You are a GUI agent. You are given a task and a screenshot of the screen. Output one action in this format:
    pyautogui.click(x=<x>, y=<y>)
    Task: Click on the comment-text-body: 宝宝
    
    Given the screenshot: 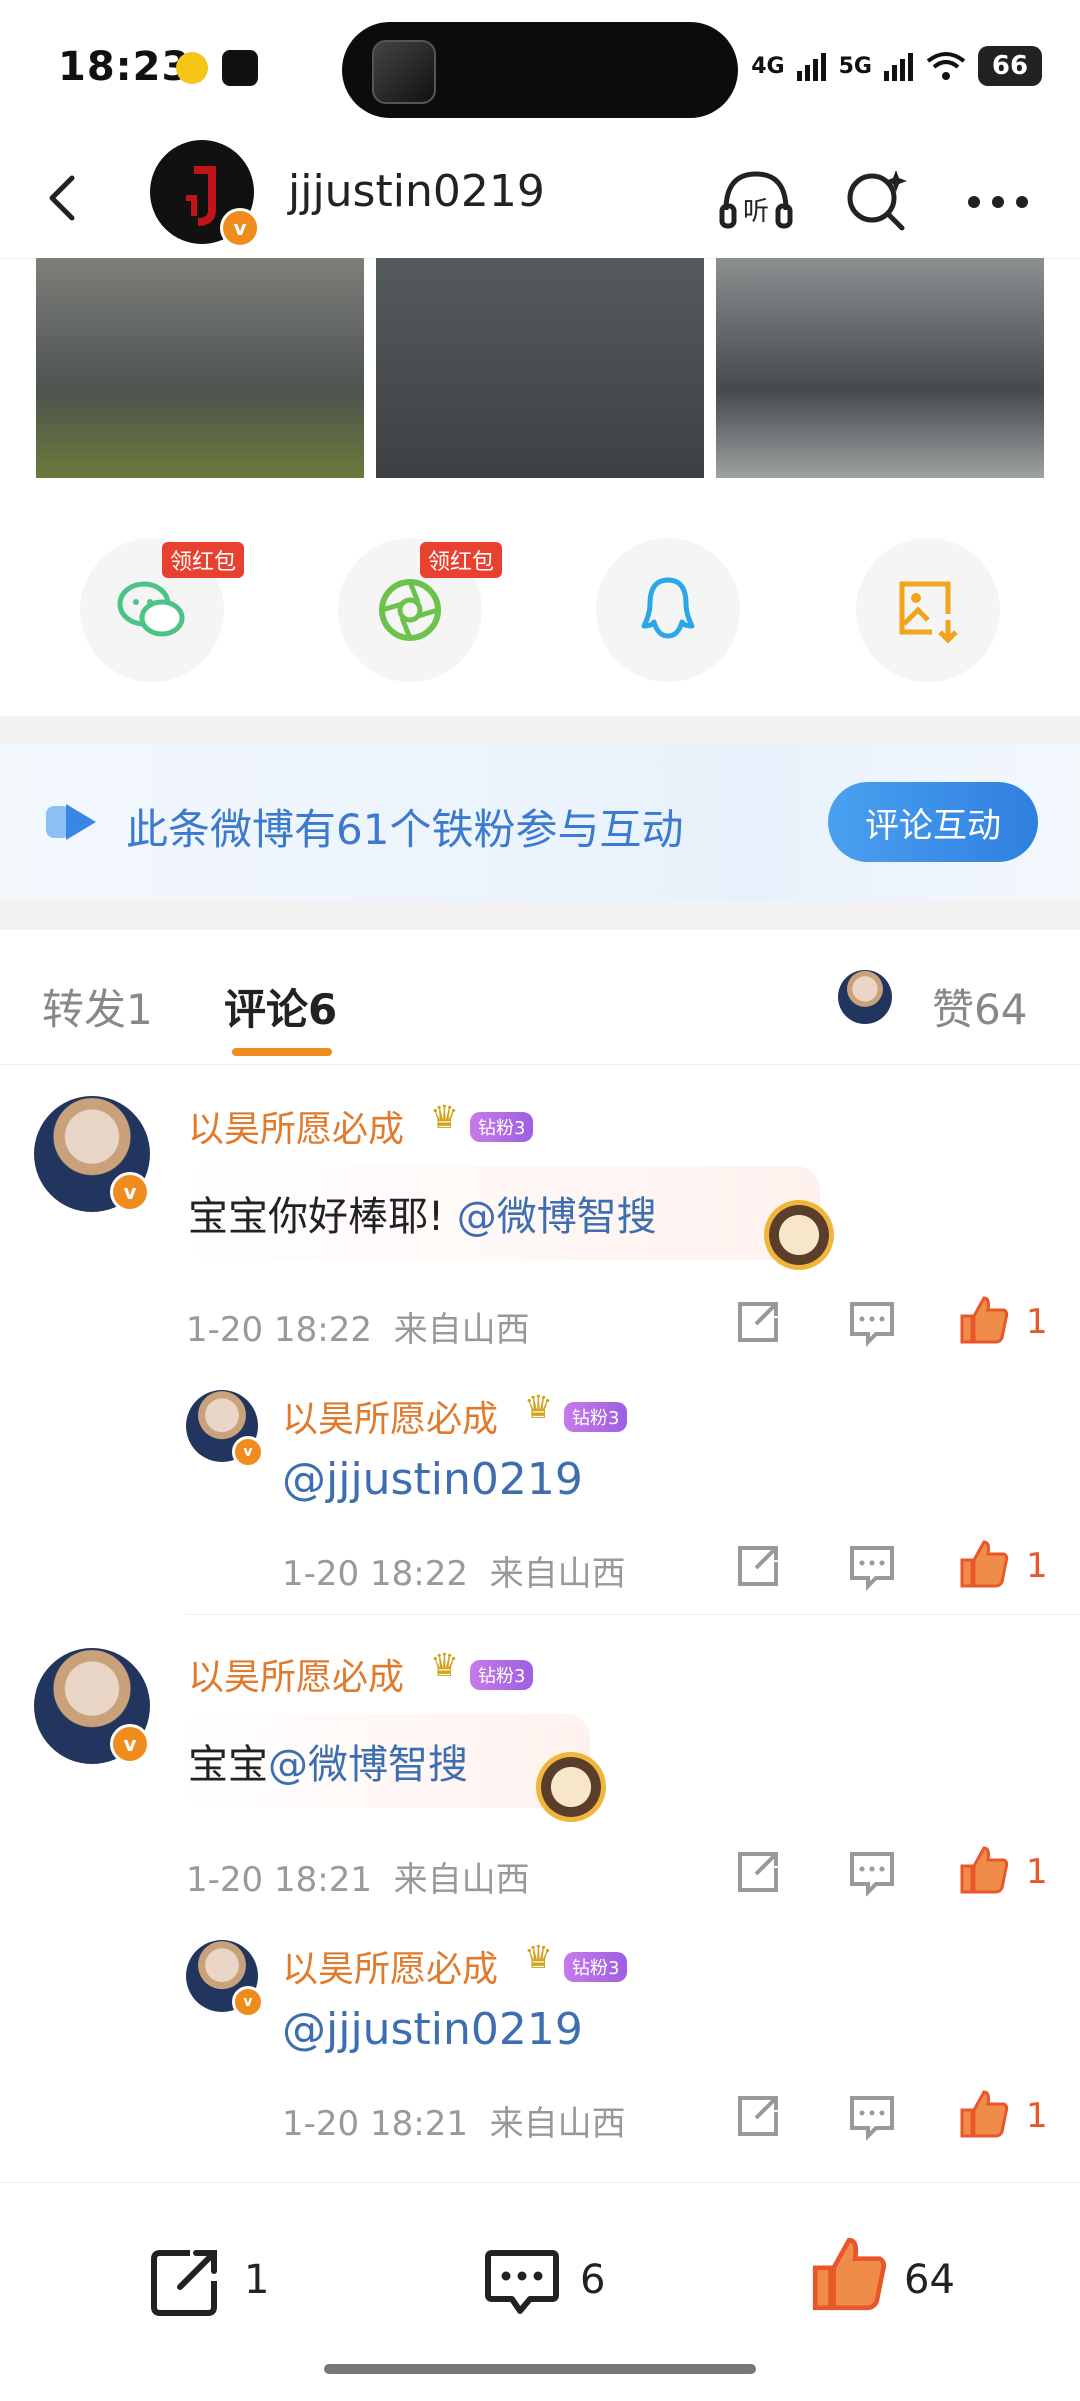 What is the action you would take?
    pyautogui.click(x=228, y=1765)
    